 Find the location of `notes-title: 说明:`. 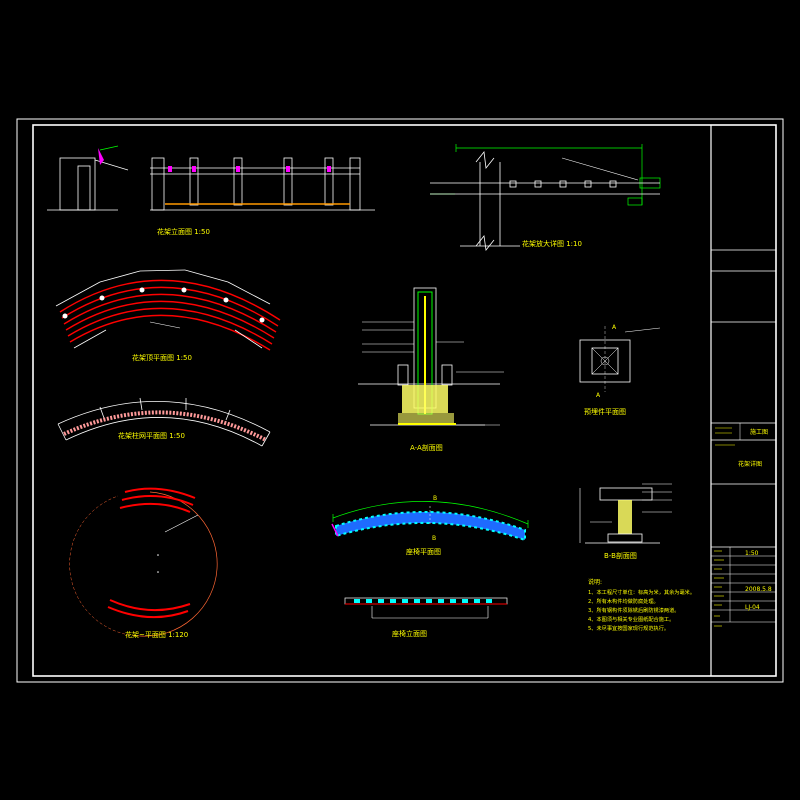

notes-title: 说明: is located at coordinates (595, 582).